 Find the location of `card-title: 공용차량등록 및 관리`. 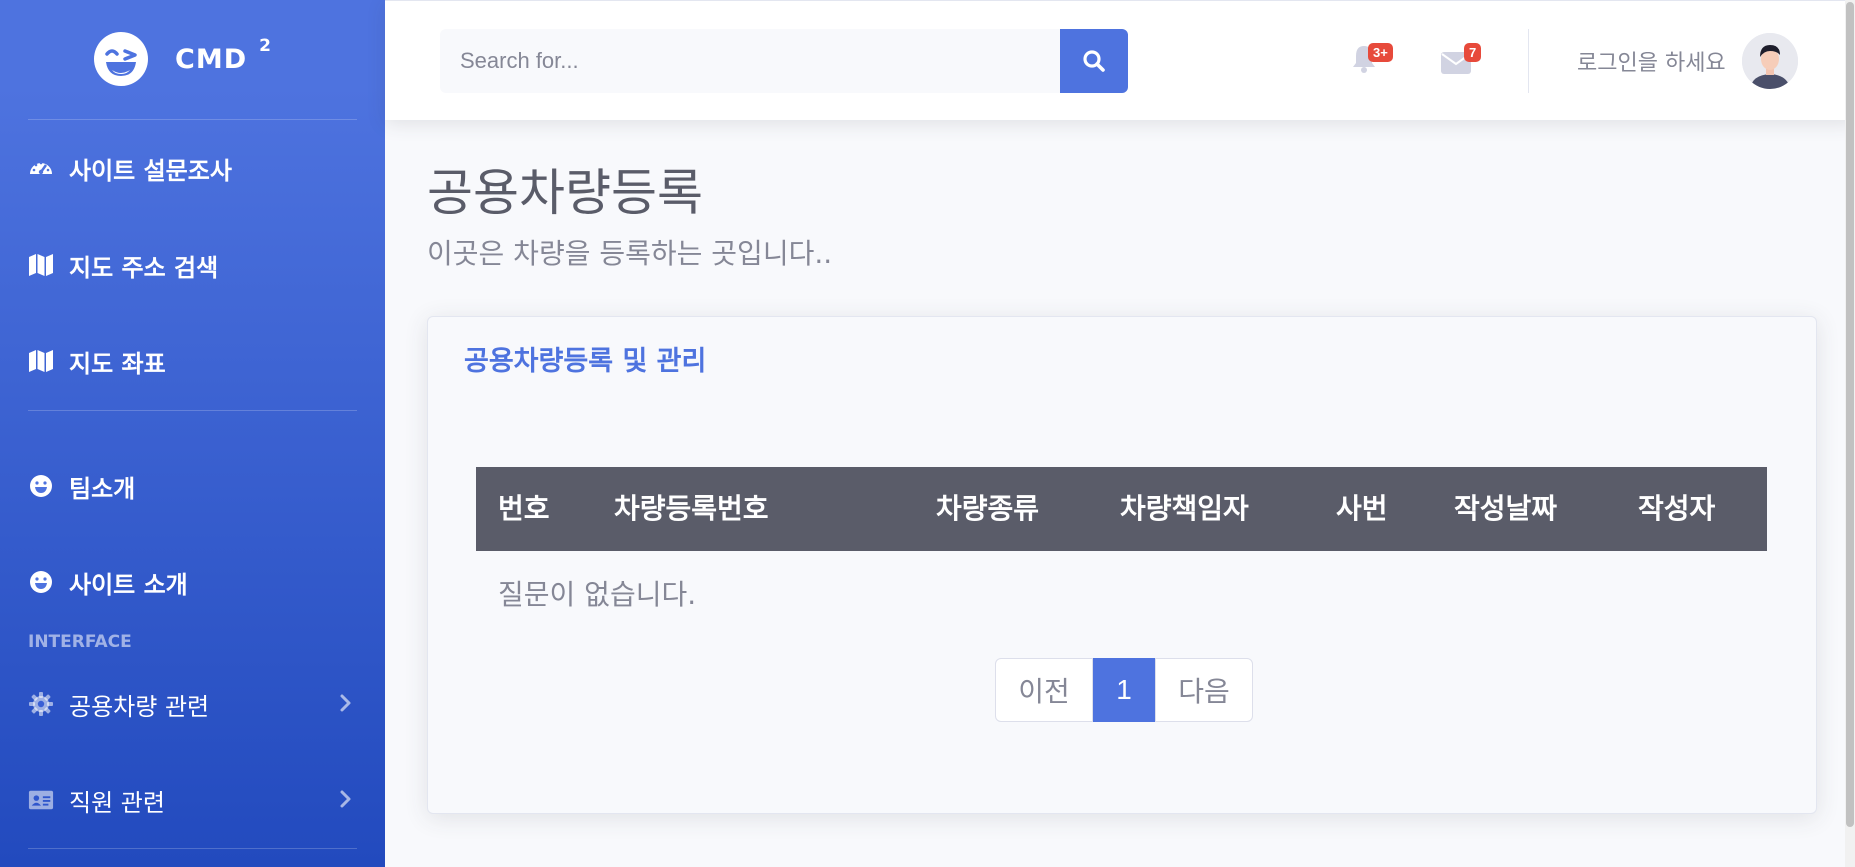

card-title: 공용차량등록 및 관리 is located at coordinates (585, 361).